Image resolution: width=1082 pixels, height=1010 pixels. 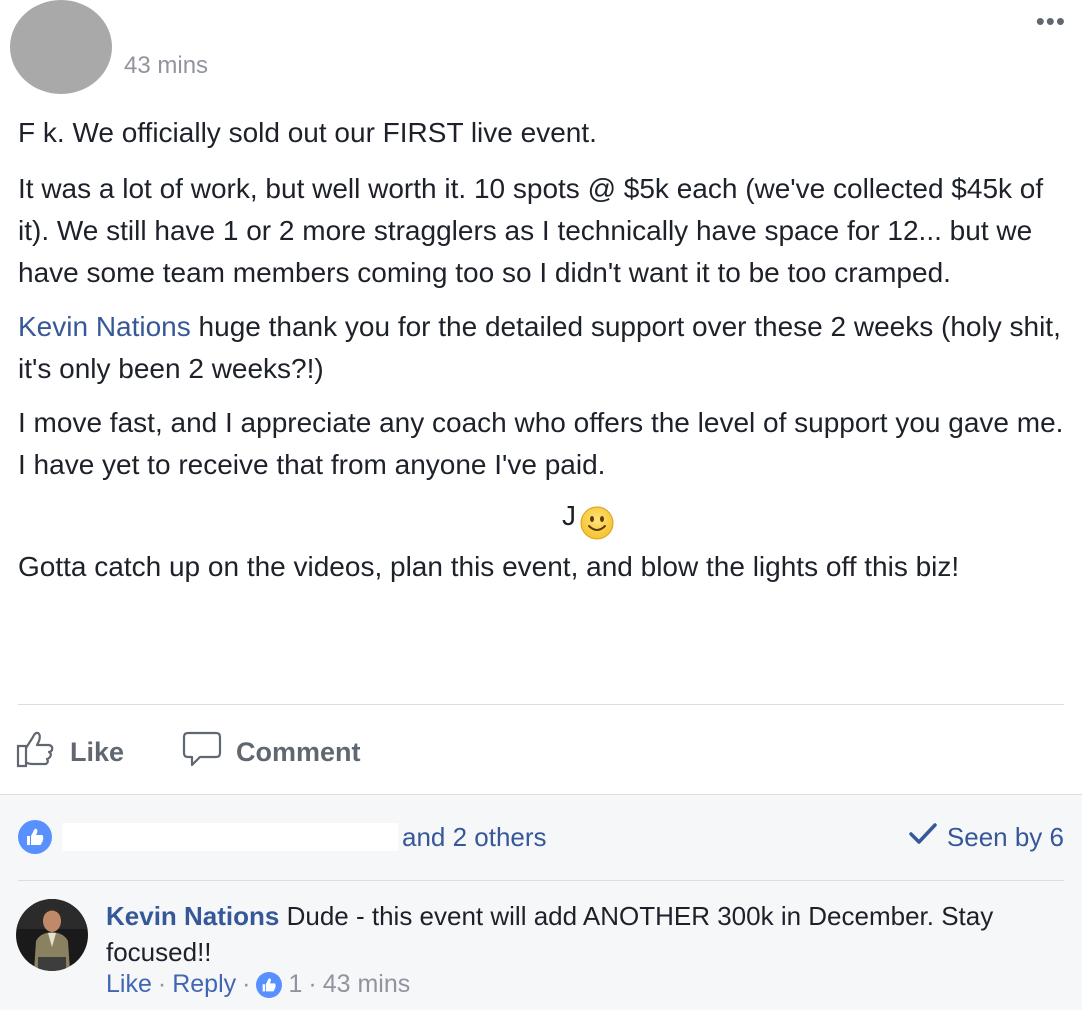 What do you see at coordinates (367, 984) in the screenshot?
I see `comment-time: 43 mins` at bounding box center [367, 984].